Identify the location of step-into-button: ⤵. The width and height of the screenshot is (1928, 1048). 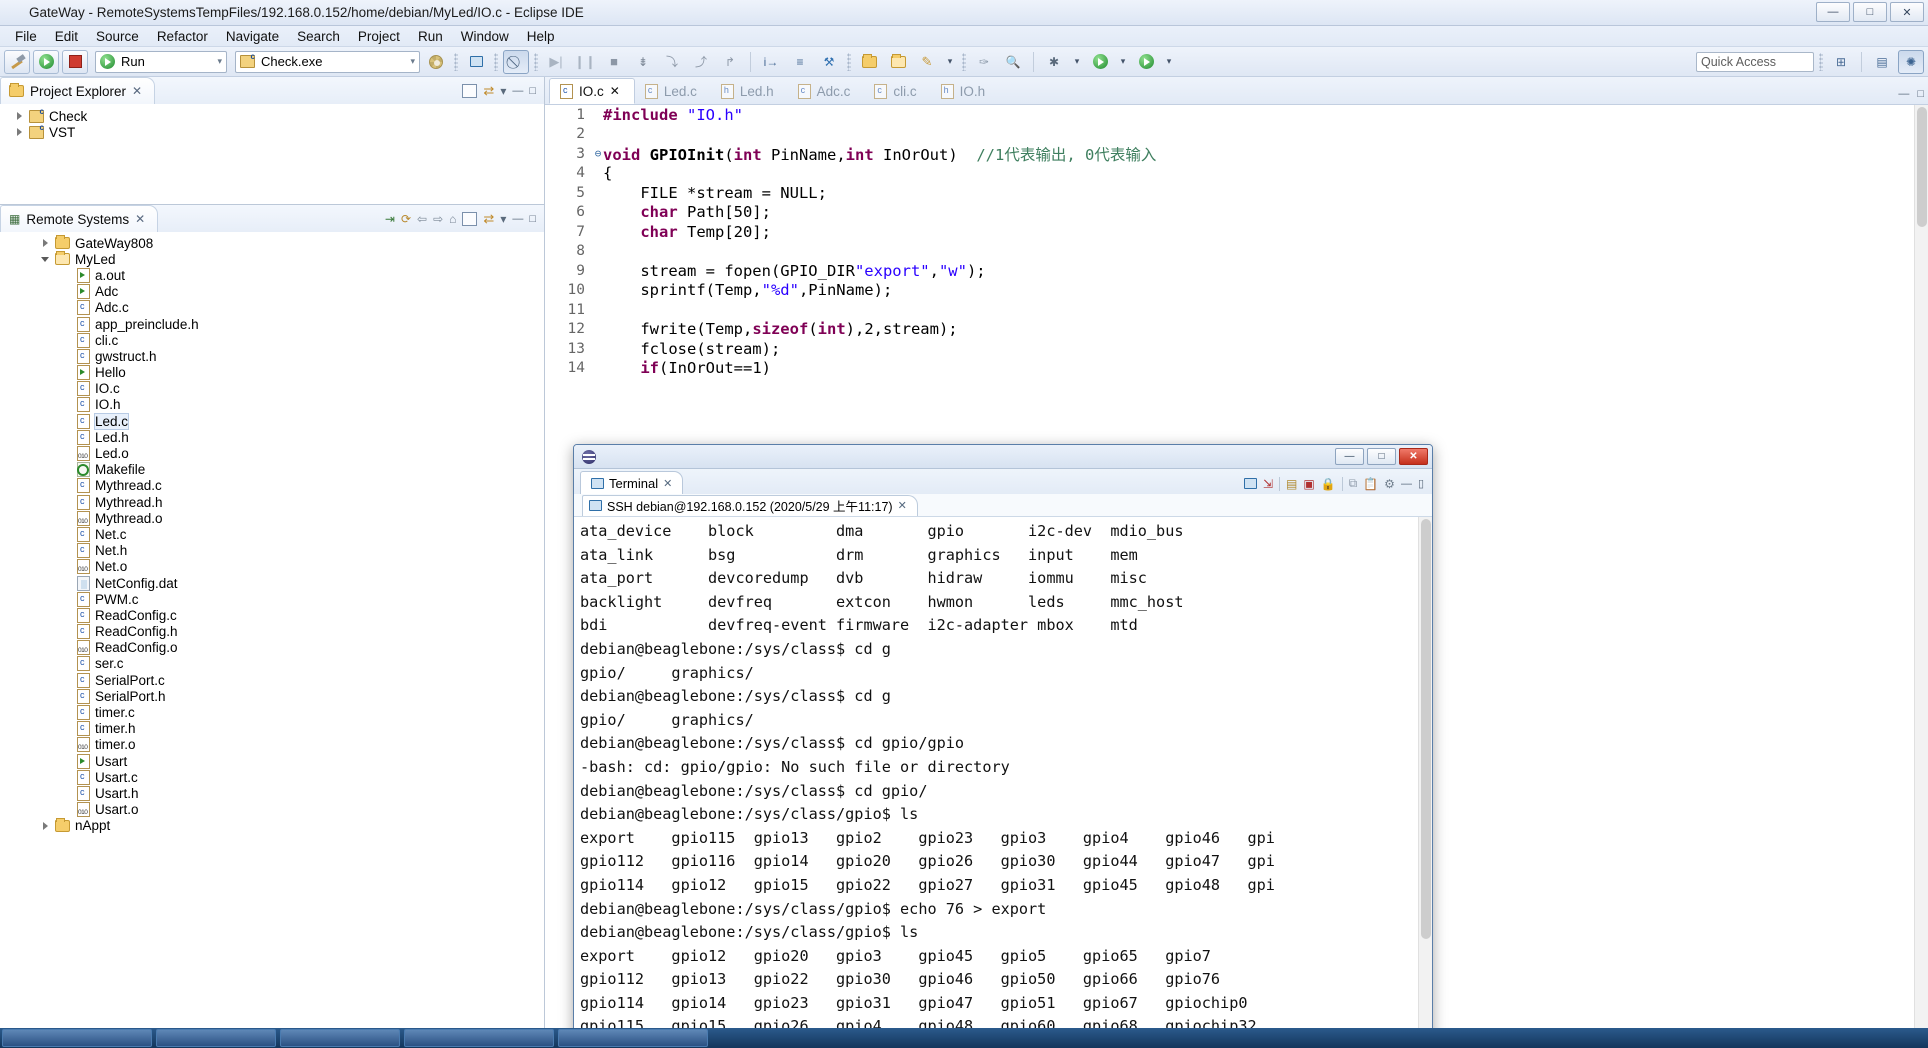
(672, 62).